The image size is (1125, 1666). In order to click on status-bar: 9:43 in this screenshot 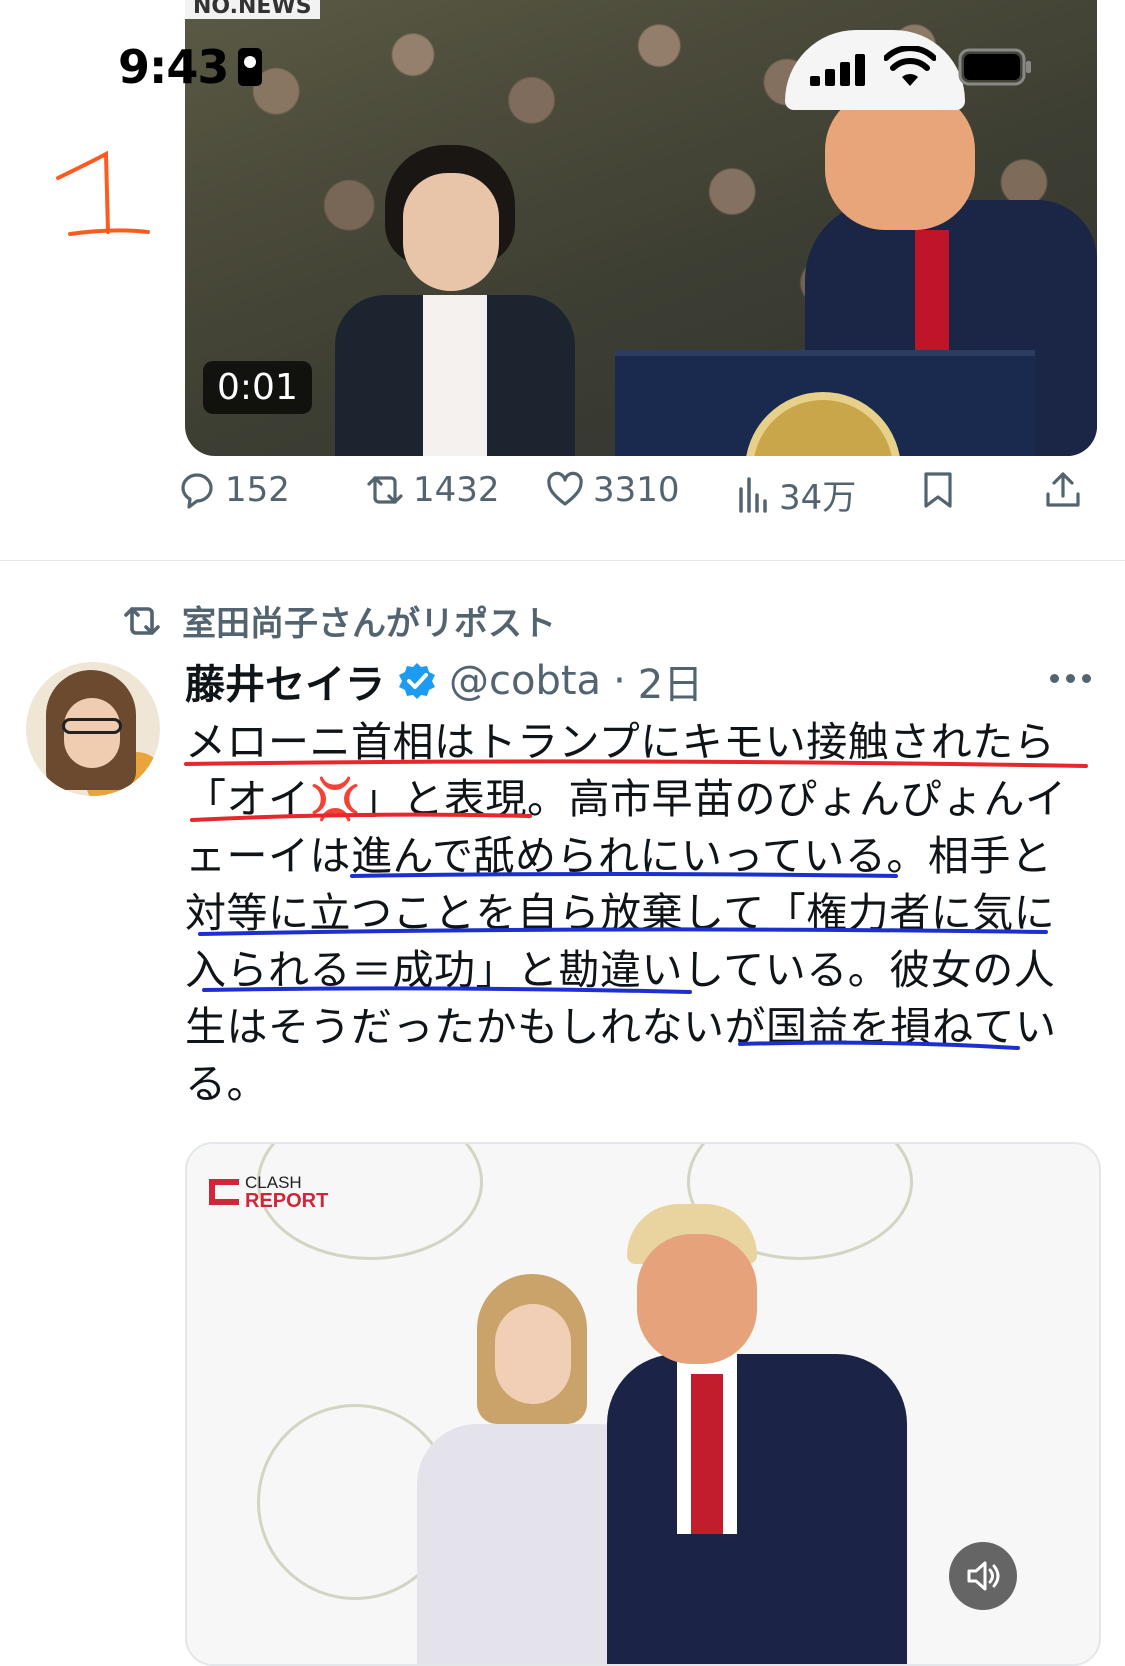, I will do `click(562, 60)`.